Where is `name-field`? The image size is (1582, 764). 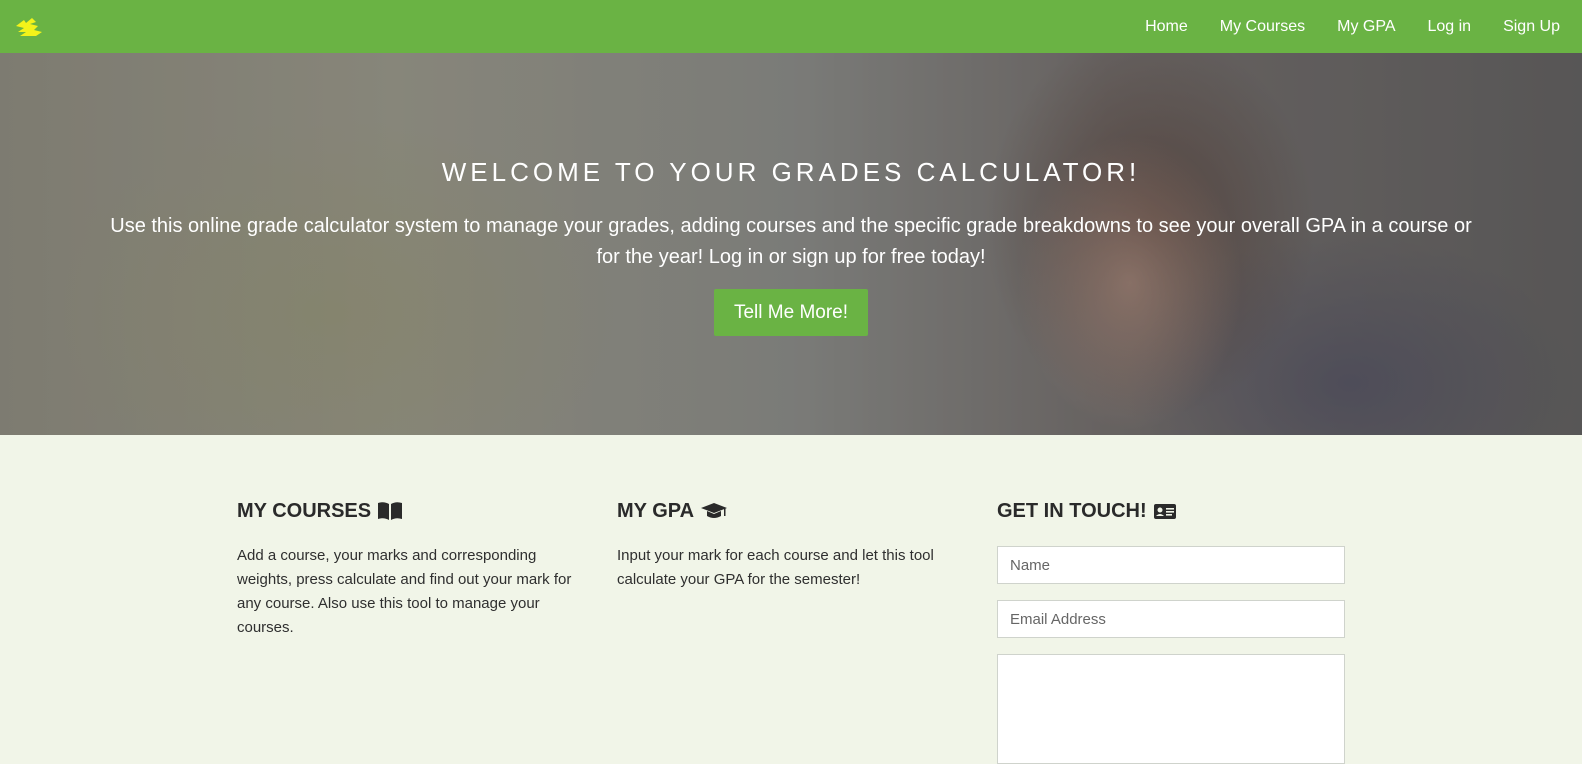
name-field is located at coordinates (1171, 565).